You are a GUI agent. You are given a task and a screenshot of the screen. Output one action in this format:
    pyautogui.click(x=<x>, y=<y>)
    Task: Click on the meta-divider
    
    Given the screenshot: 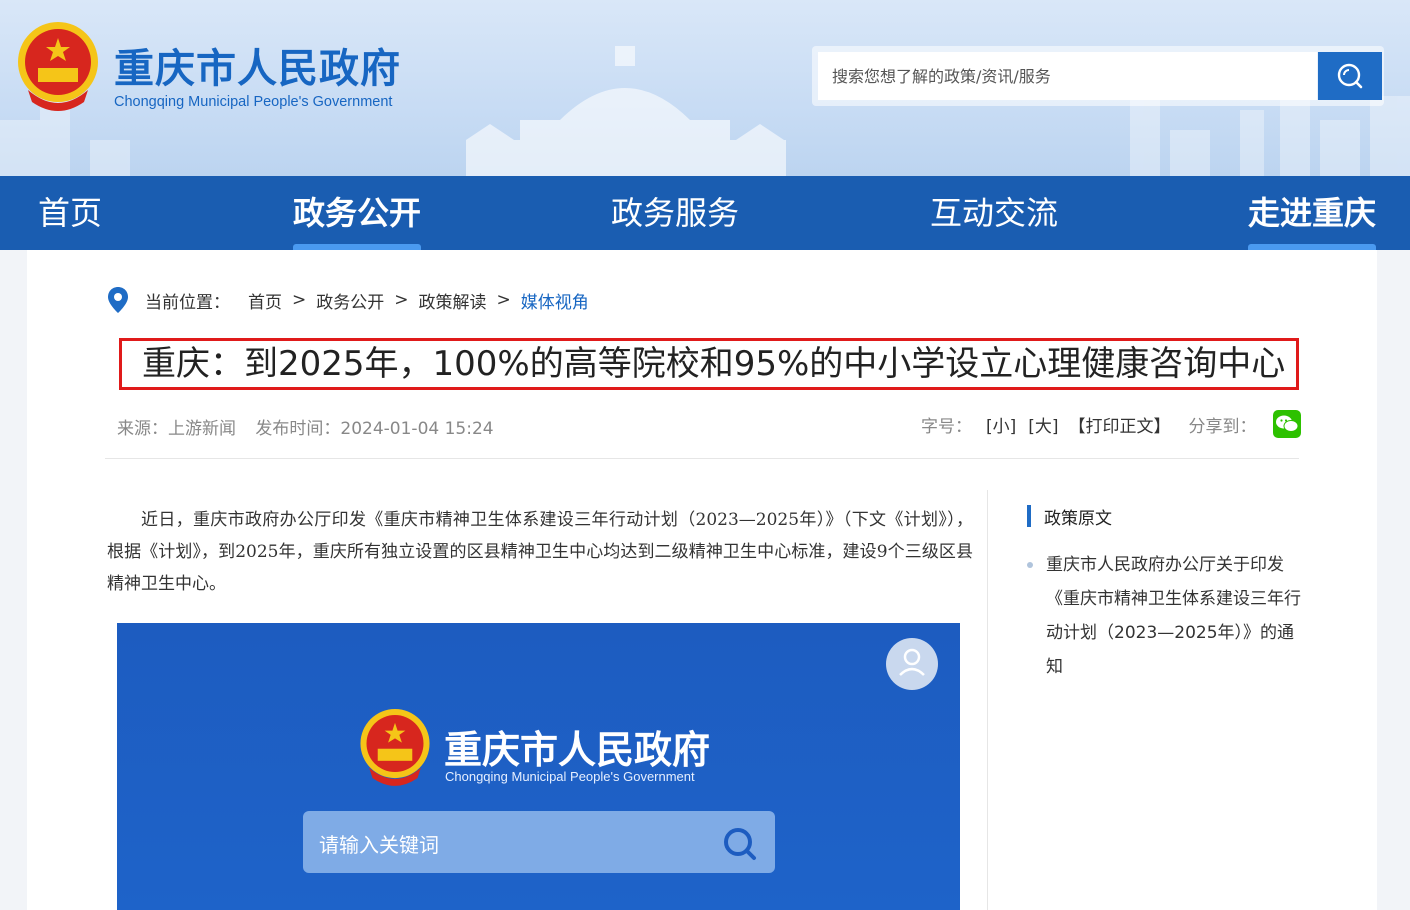 What is the action you would take?
    pyautogui.click(x=702, y=458)
    